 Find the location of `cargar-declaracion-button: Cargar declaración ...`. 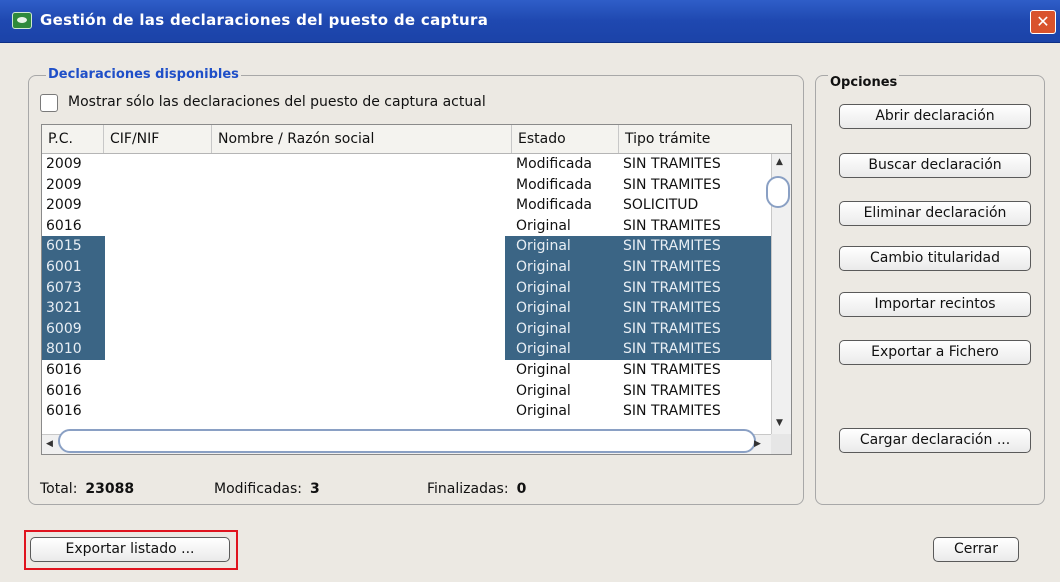

cargar-declaracion-button: Cargar declaración ... is located at coordinates (935, 440).